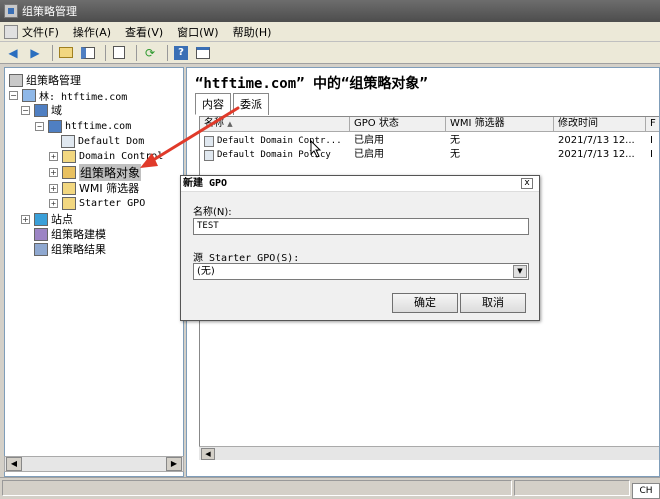 This screenshot has height=499, width=660. Describe the element at coordinates (70, 249) in the screenshot. I see `tree-item-results: 组策略结果` at that location.